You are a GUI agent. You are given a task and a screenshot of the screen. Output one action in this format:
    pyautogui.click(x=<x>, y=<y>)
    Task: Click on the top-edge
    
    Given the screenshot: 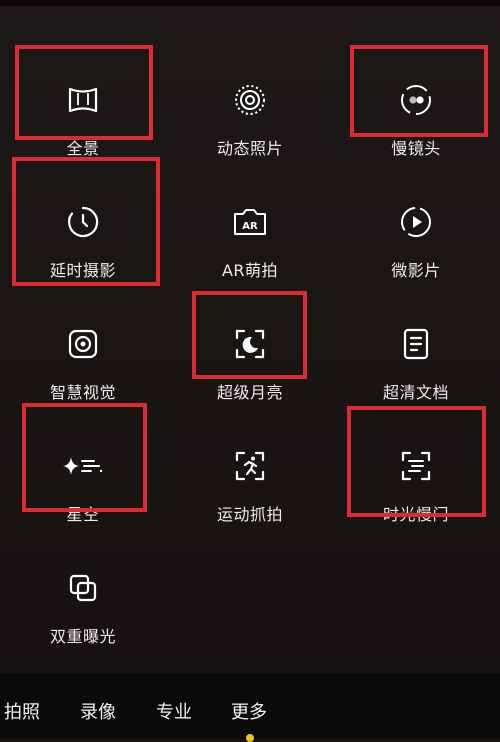 What is the action you would take?
    pyautogui.click(x=250, y=3)
    